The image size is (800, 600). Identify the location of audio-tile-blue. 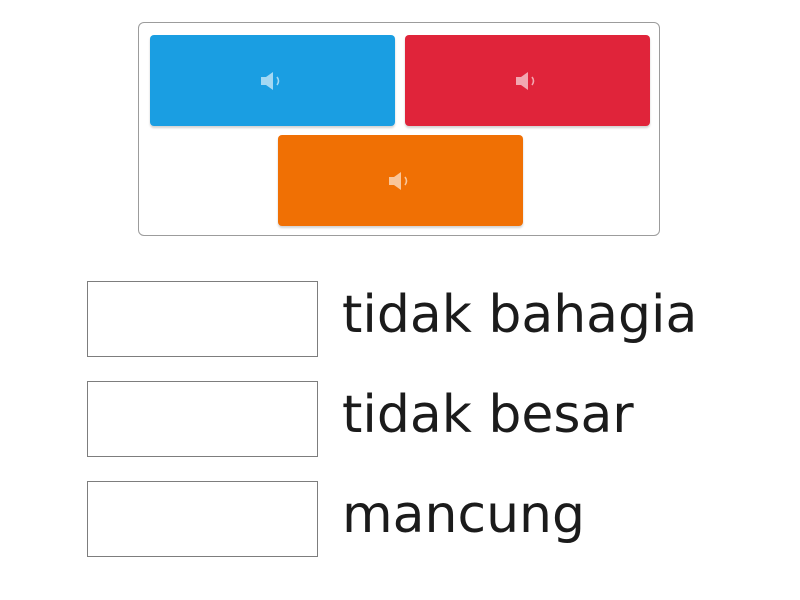
(272, 80).